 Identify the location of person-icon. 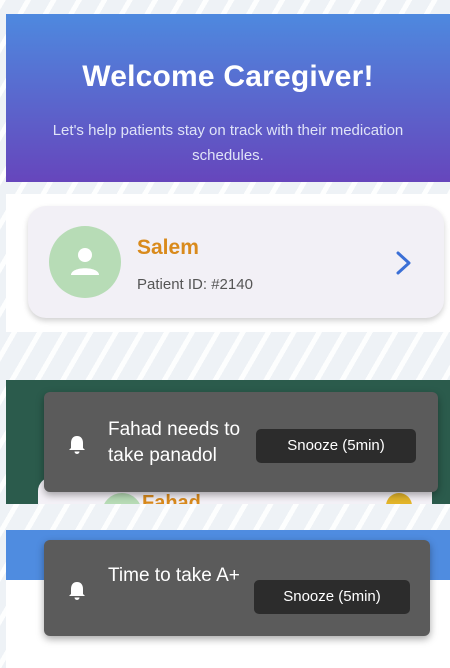
(85, 261).